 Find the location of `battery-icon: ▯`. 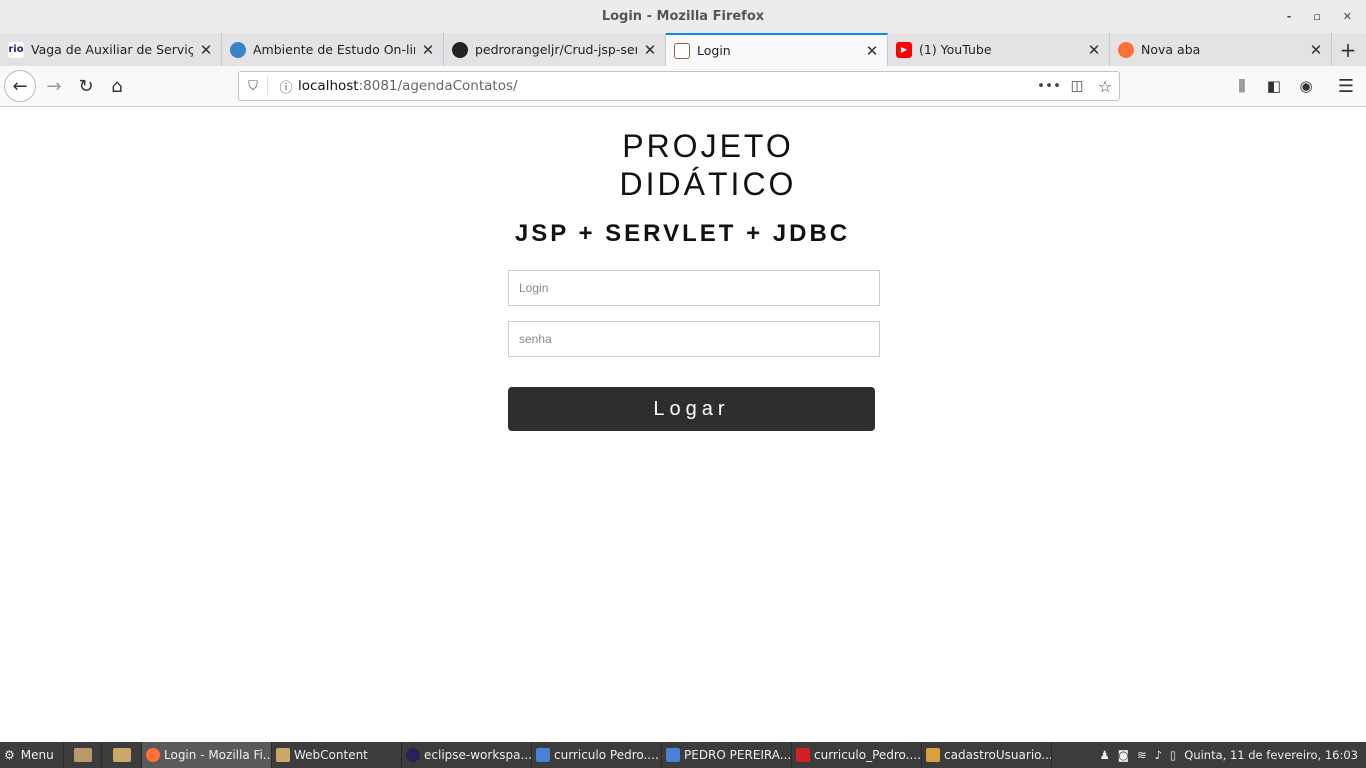

battery-icon: ▯ is located at coordinates (1173, 755).